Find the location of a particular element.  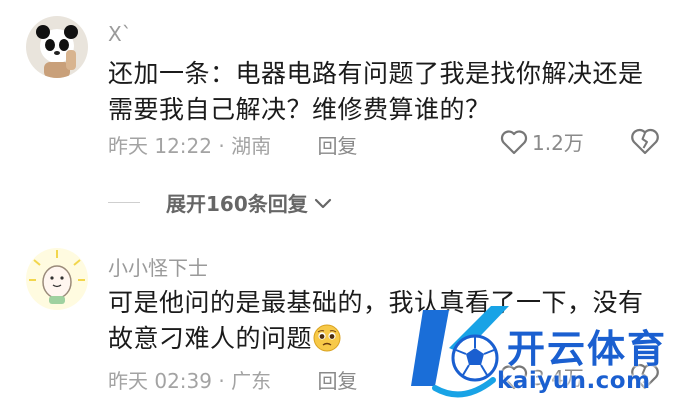

like-count: 1.2万 is located at coordinates (558, 143).